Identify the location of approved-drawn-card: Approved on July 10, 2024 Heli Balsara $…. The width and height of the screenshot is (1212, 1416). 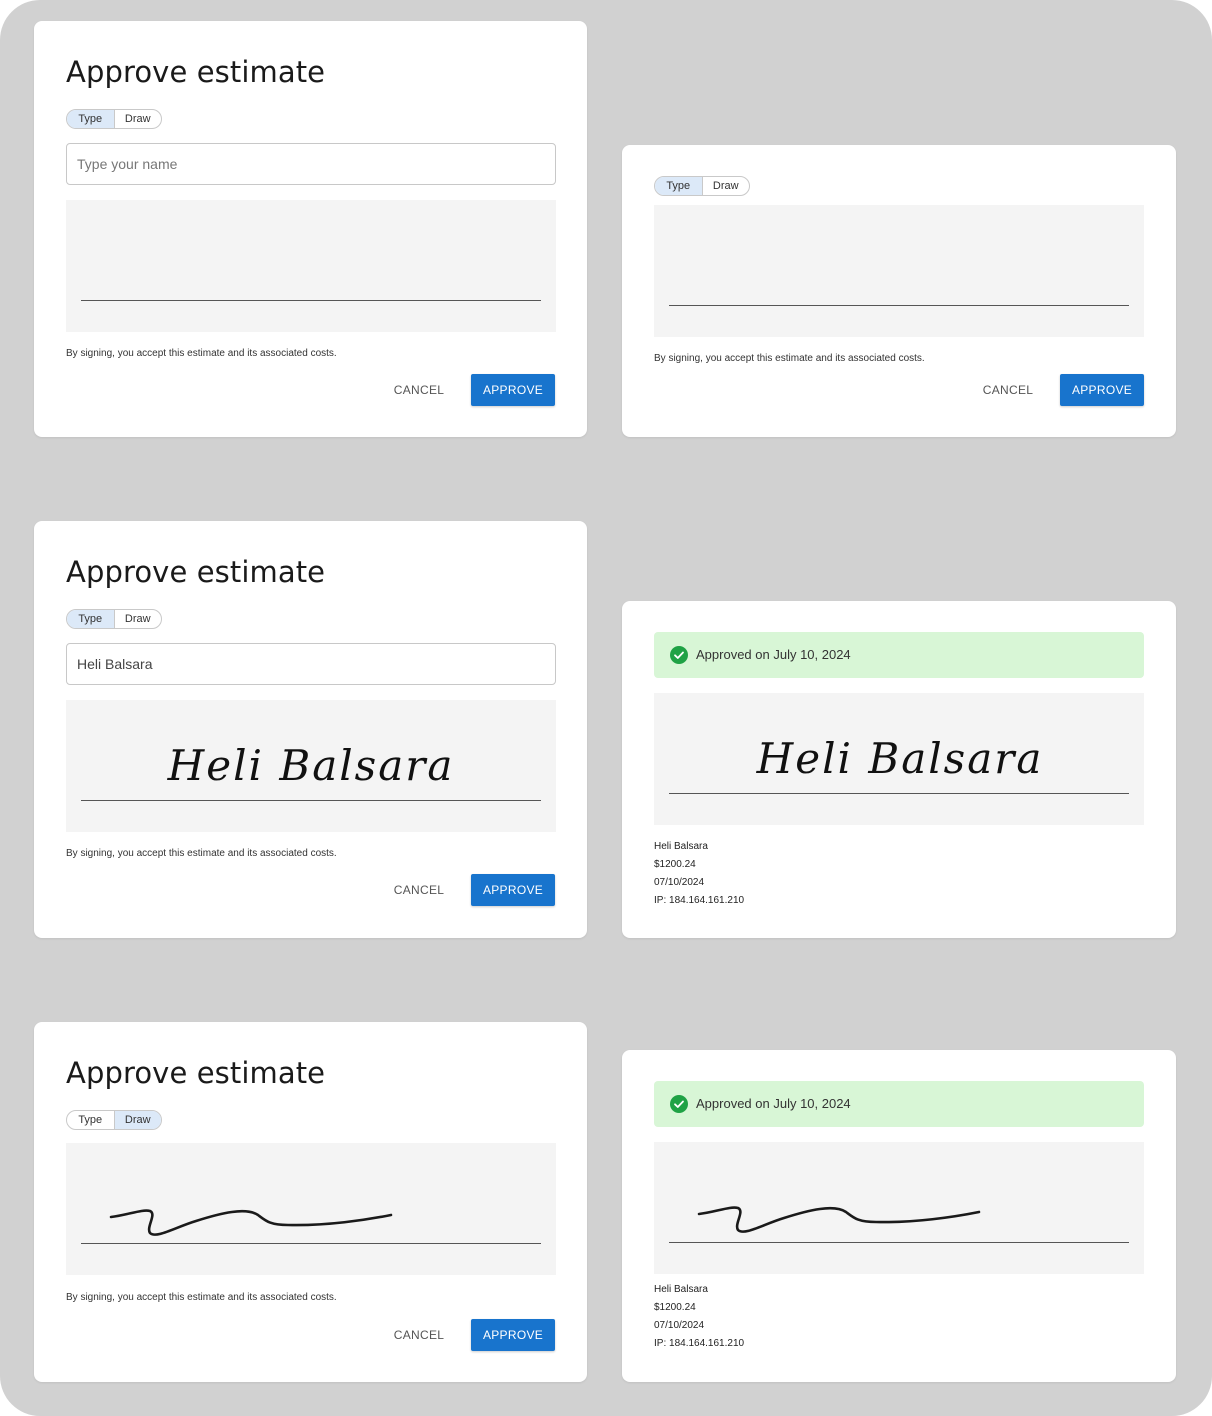
(899, 1216).